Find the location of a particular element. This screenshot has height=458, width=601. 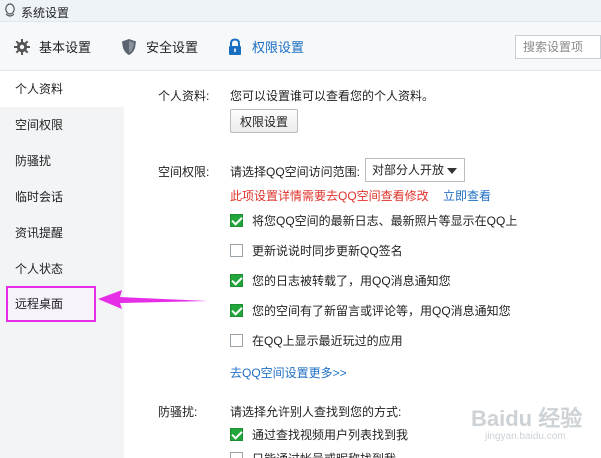

lock-icon is located at coordinates (235, 46).